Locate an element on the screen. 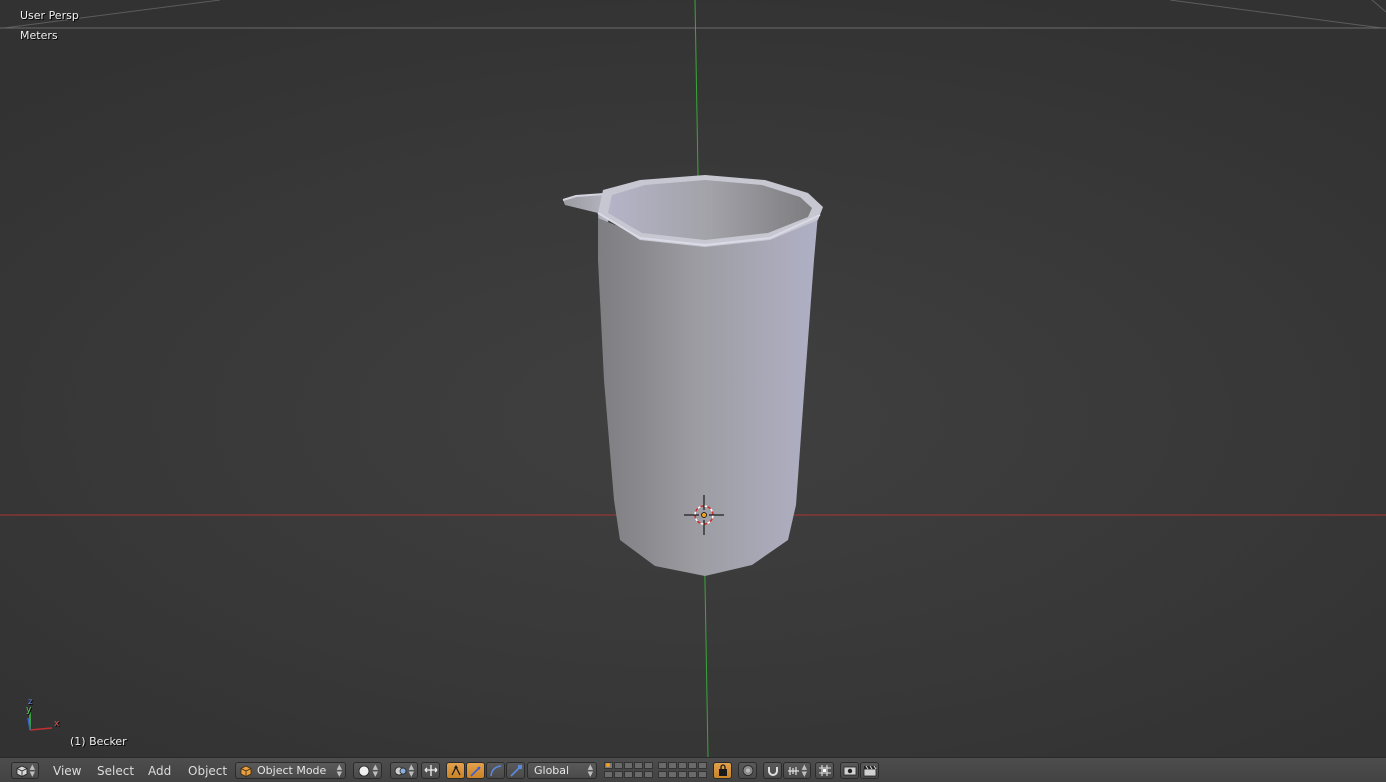  snap-toggle-button is located at coordinates (772, 770).